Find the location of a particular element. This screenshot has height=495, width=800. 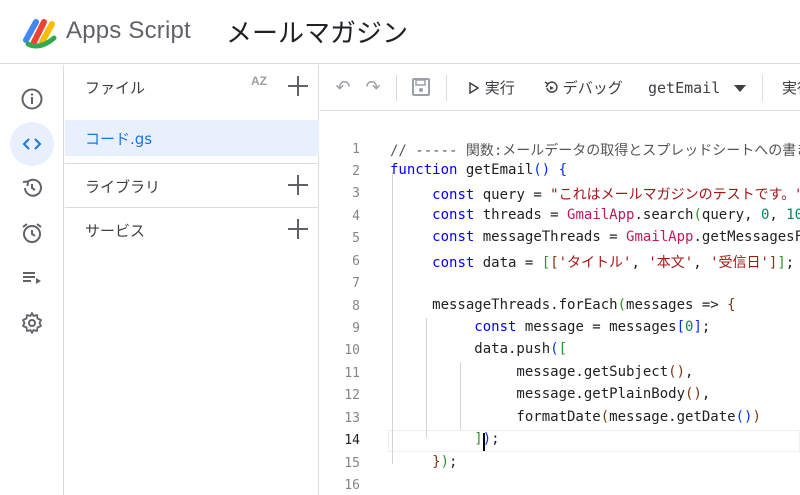

history-icon is located at coordinates (32, 187).